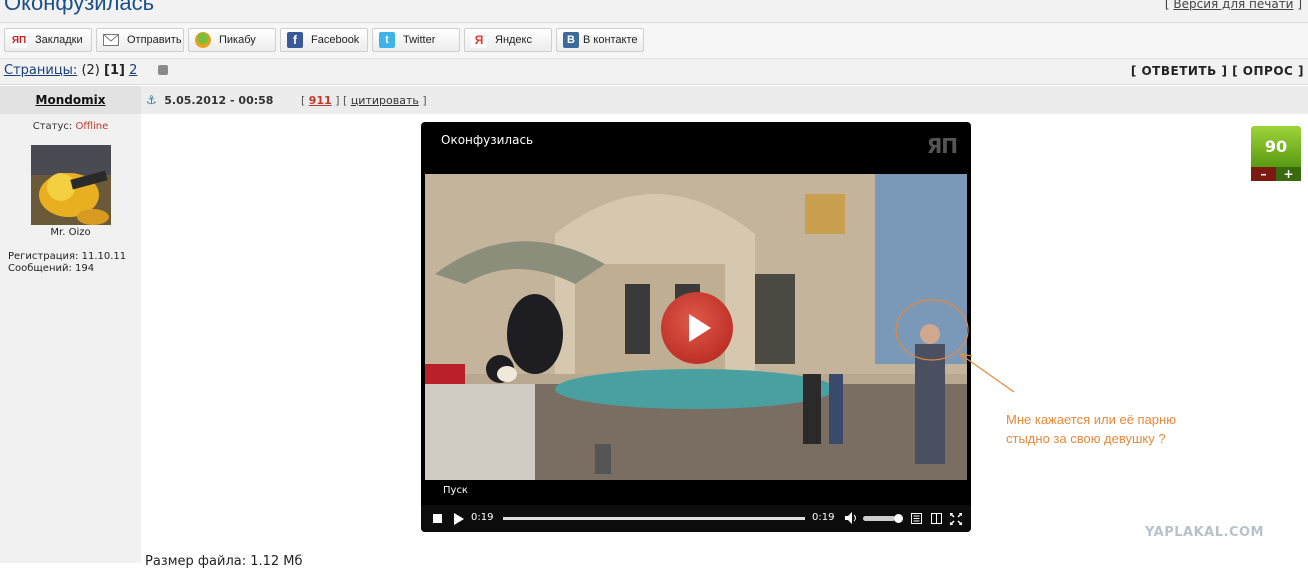 The width and height of the screenshot is (1308, 569). What do you see at coordinates (879, 518) in the screenshot?
I see `volume-fill` at bounding box center [879, 518].